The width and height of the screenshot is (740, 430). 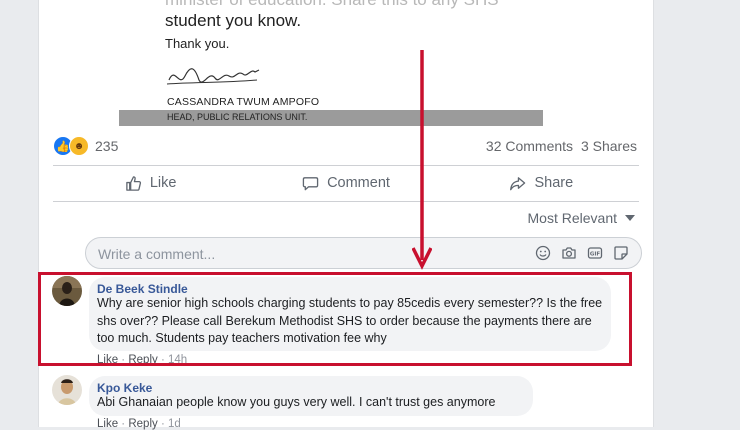 What do you see at coordinates (518, 183) in the screenshot?
I see `share-icon` at bounding box center [518, 183].